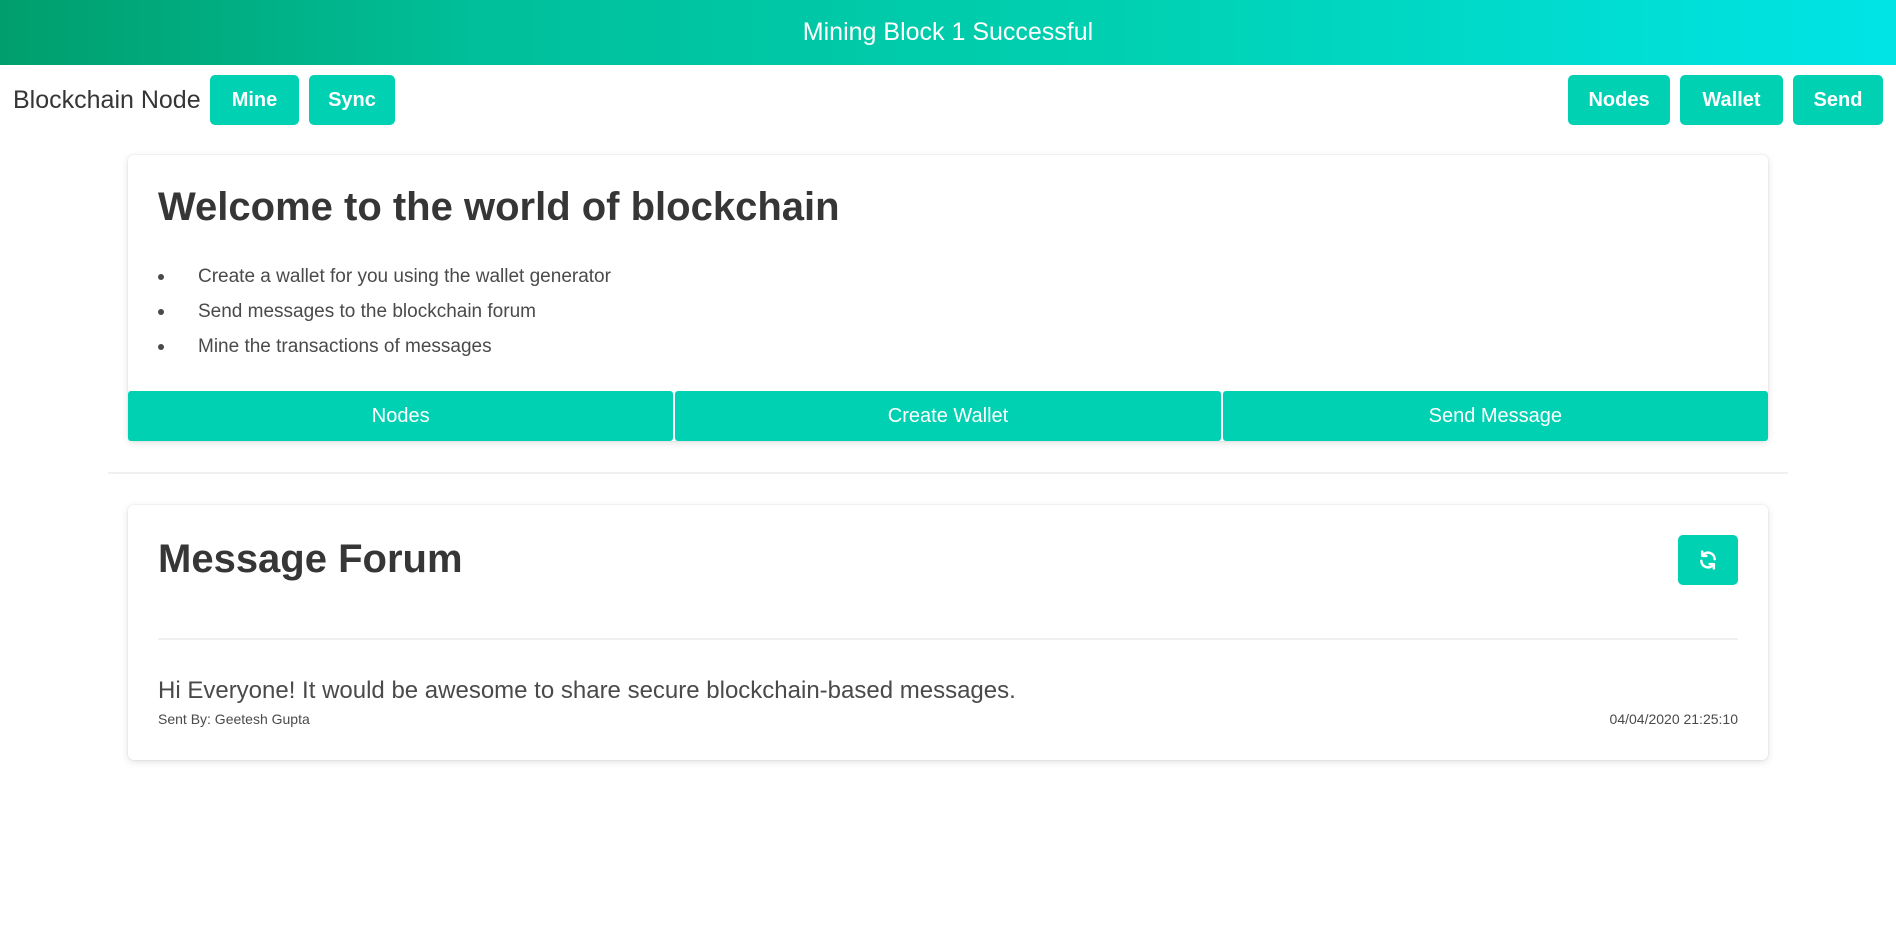  I want to click on nodes-nav-button: Nodes, so click(1619, 100).